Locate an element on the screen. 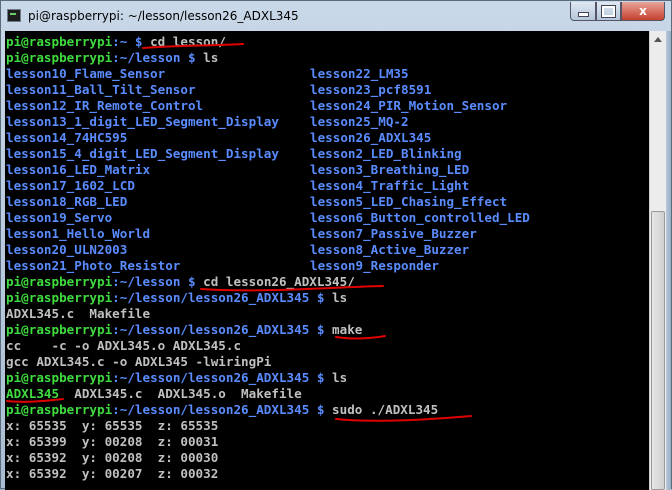 The height and width of the screenshot is (490, 672). command-text: cd lesson/ is located at coordinates (188, 41).